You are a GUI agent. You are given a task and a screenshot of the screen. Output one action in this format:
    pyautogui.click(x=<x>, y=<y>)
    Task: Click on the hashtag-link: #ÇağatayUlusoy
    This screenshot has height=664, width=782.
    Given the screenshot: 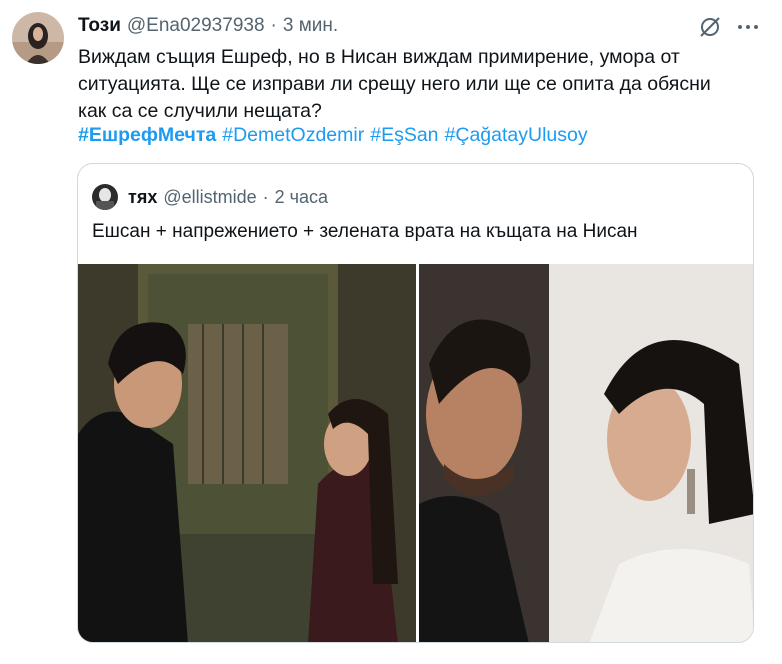 What is the action you would take?
    pyautogui.click(x=516, y=135)
    